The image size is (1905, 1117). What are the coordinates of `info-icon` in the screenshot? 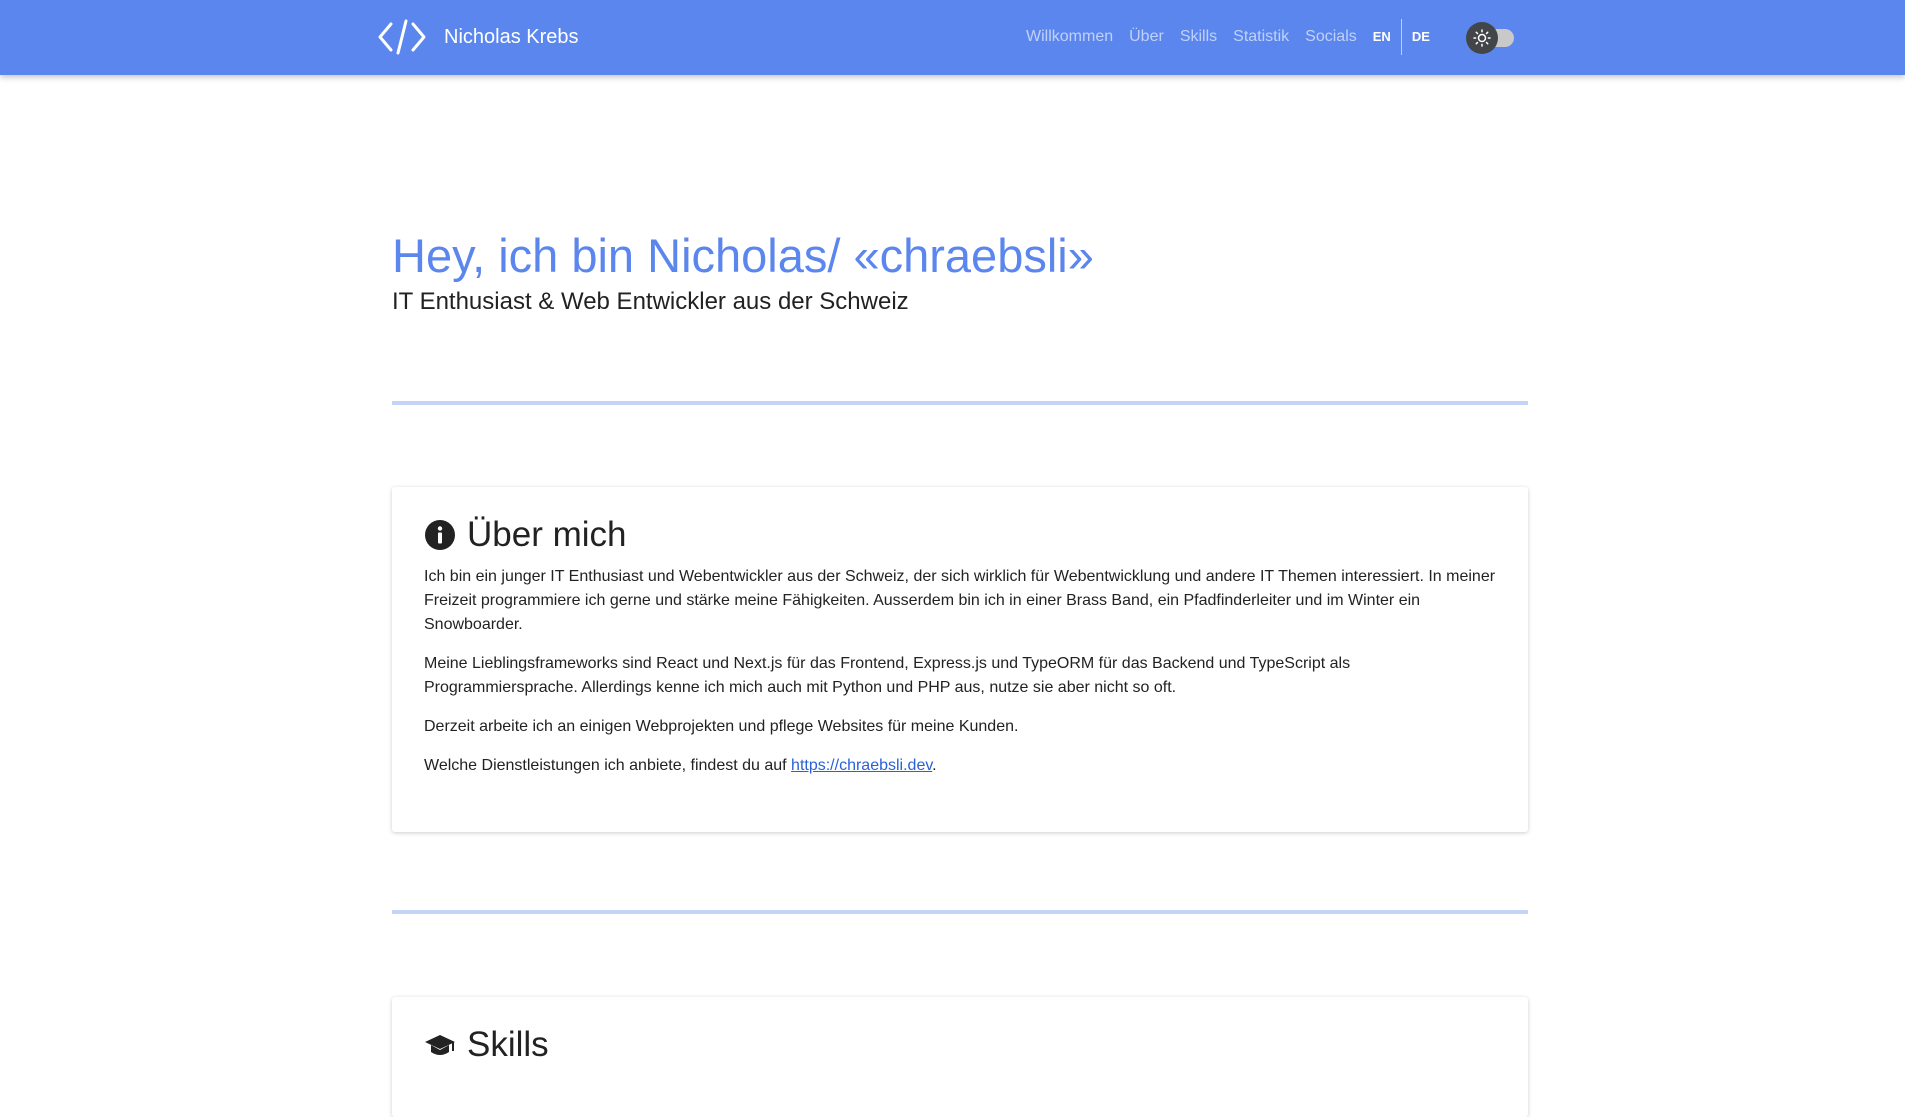 It's located at (440, 535).